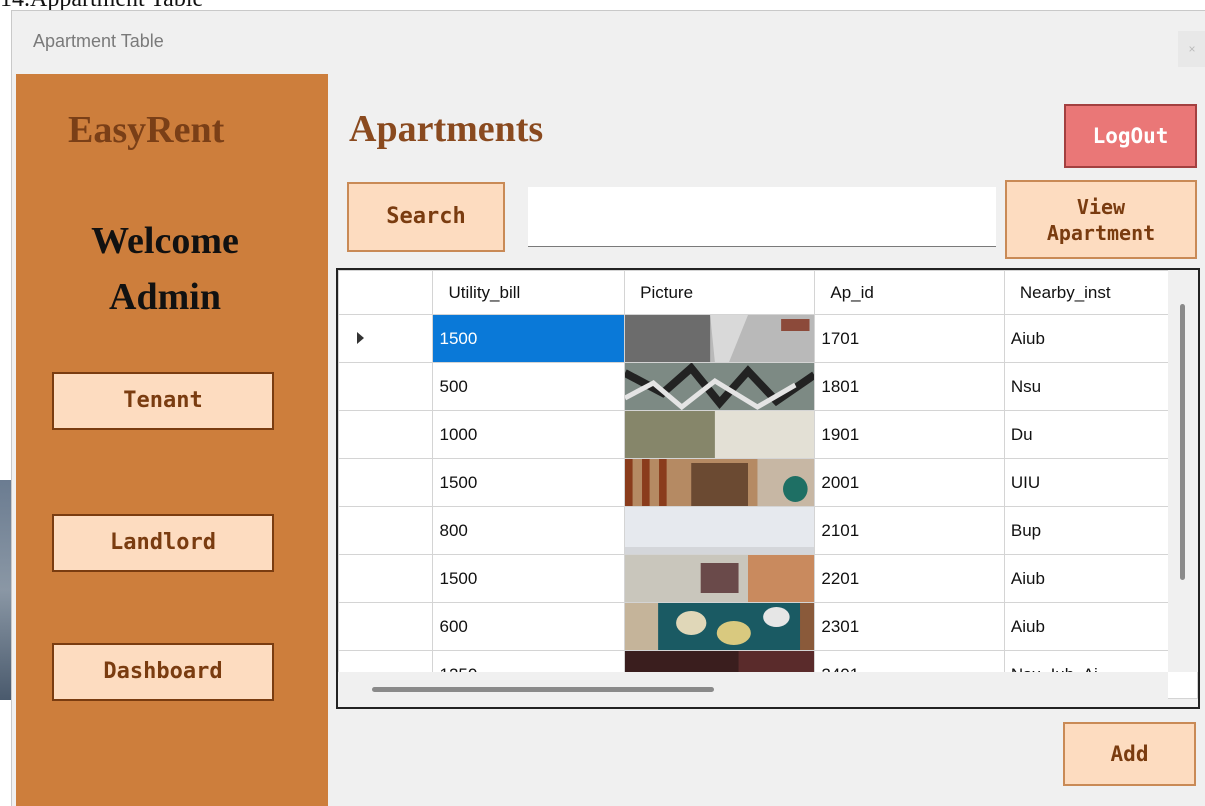 The image size is (1205, 806). Describe the element at coordinates (5, 590) in the screenshot. I see `desktop-background` at that location.